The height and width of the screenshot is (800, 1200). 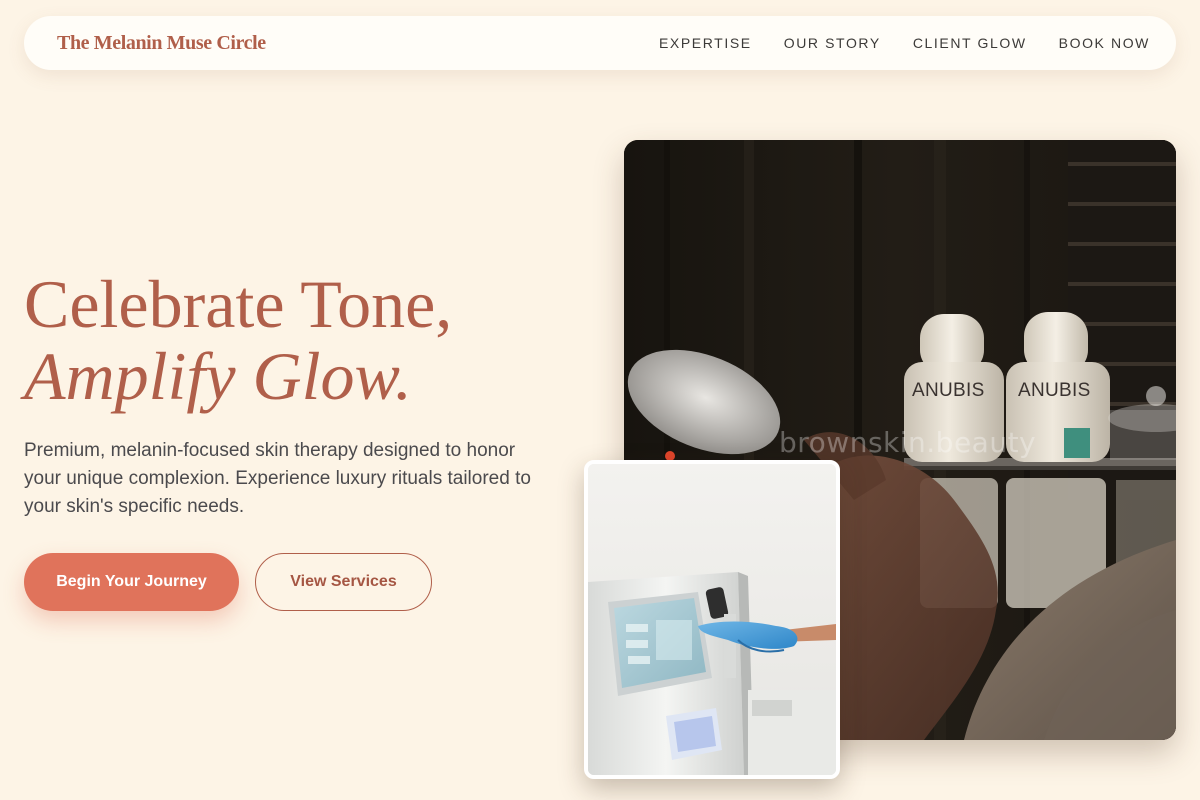 What do you see at coordinates (218, 376) in the screenshot?
I see `hero-heading-line-2: Amplify Glow.` at bounding box center [218, 376].